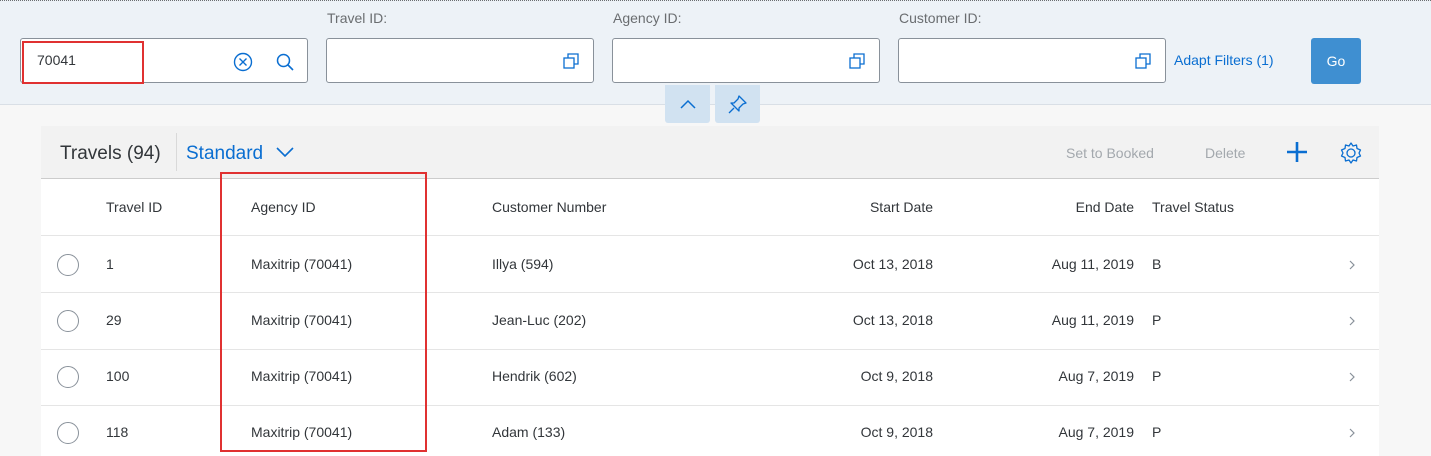 This screenshot has width=1431, height=456. I want to click on cell-customer: Hendrik (602), so click(534, 376).